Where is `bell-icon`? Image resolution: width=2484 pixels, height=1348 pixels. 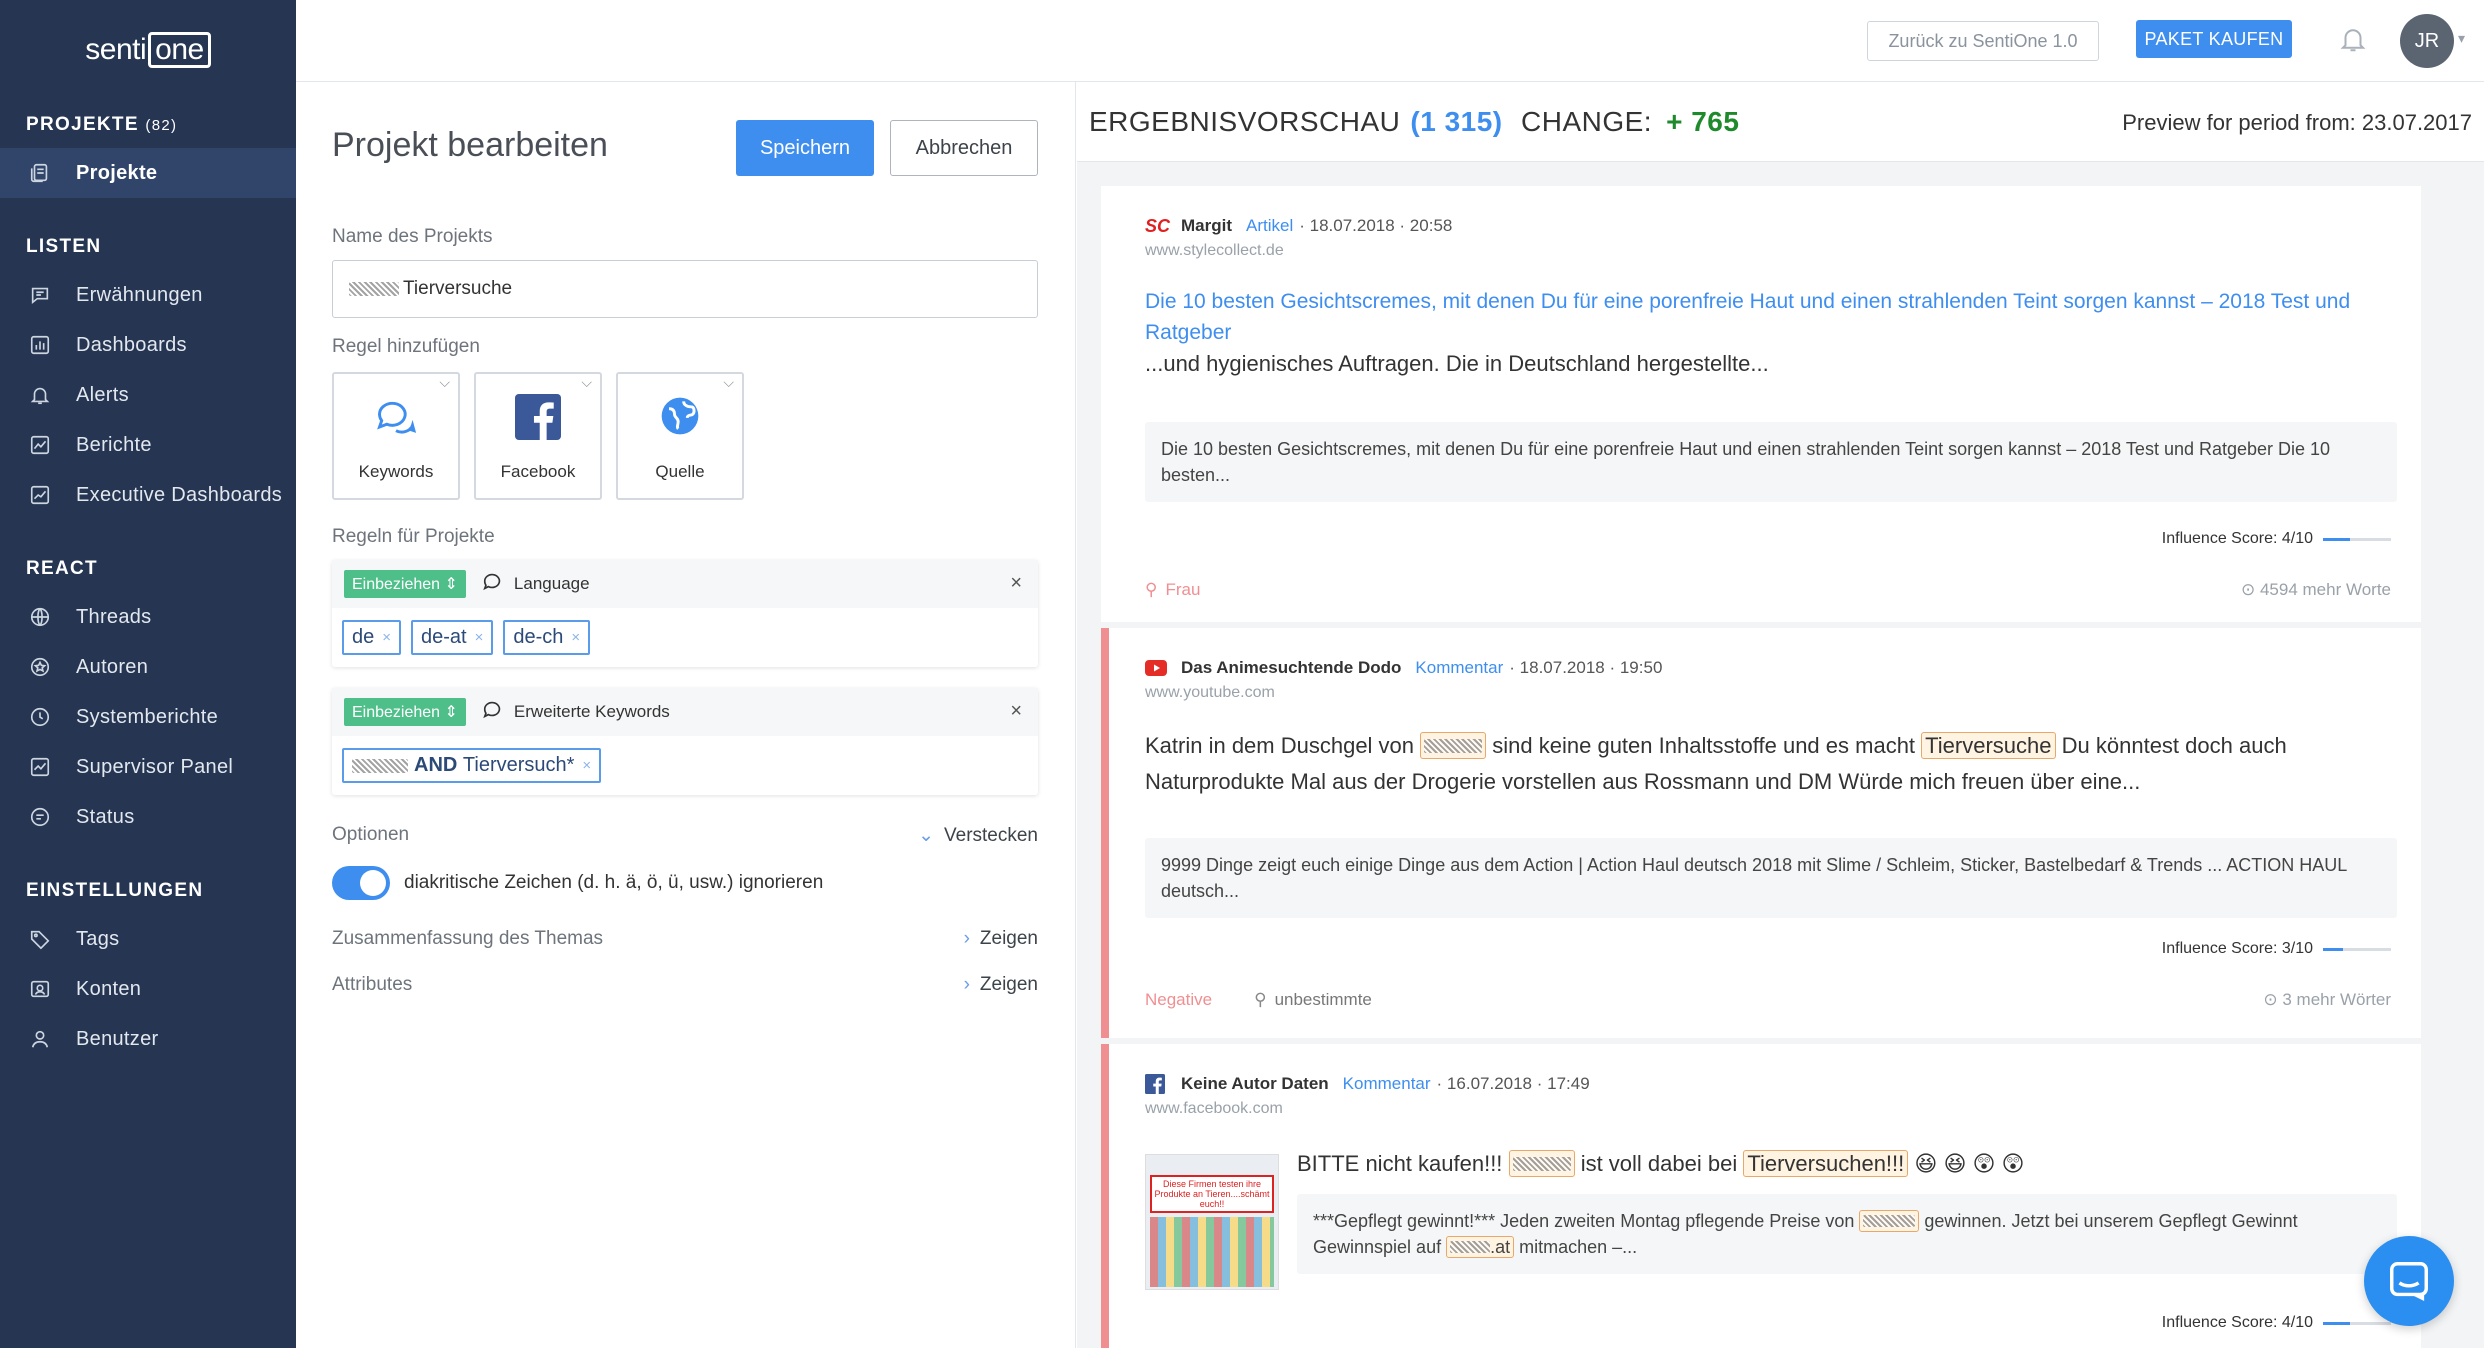
bell-icon is located at coordinates (40, 395).